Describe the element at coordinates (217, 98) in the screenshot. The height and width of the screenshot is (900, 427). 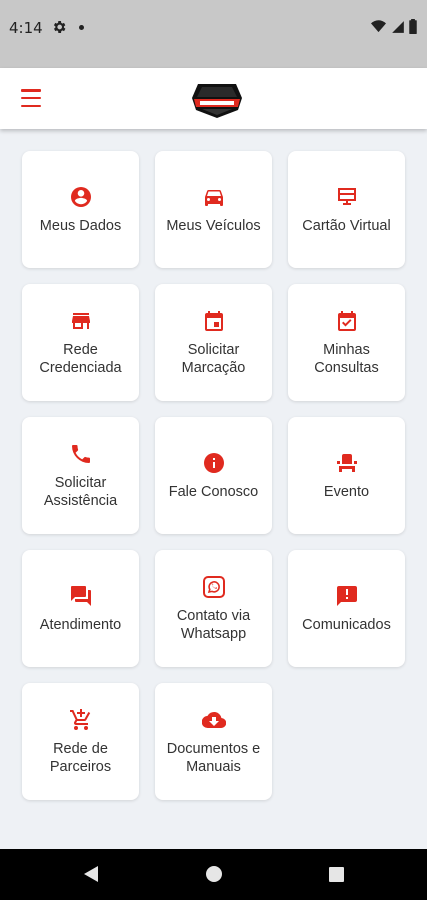
I see `brand-logo` at that location.